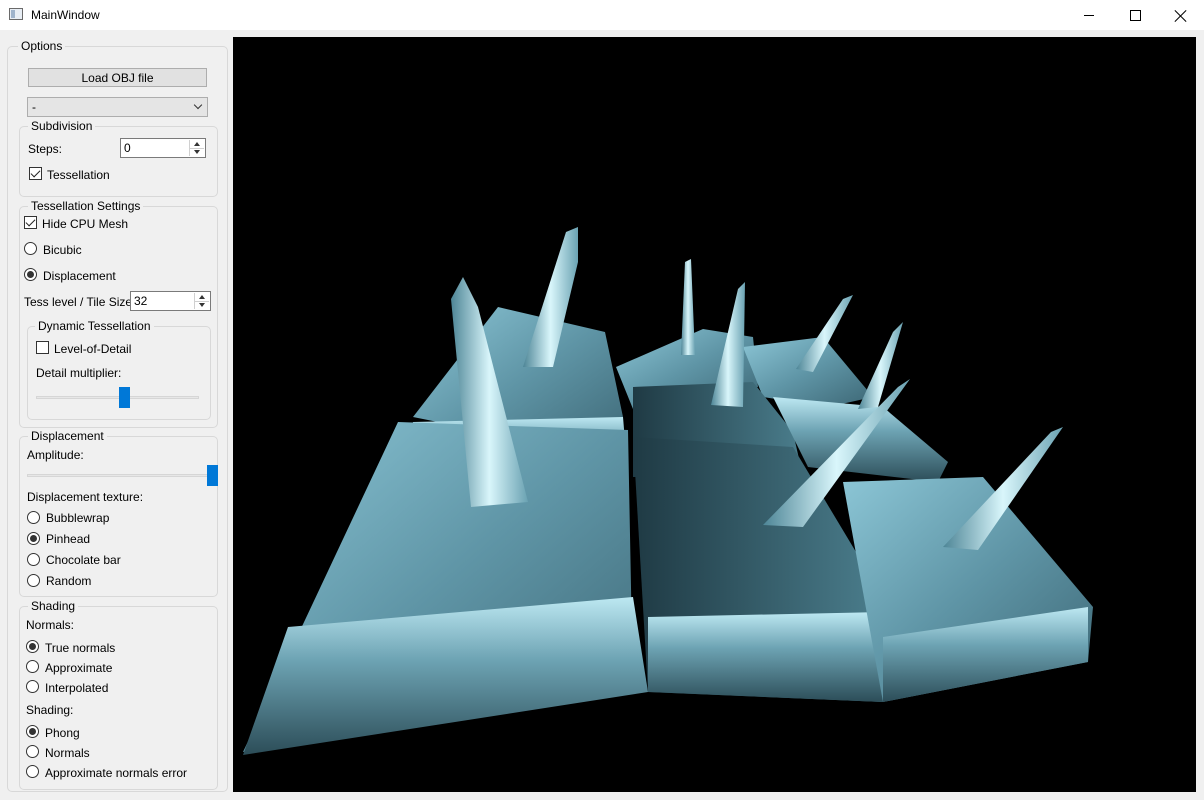 The height and width of the screenshot is (800, 1204). I want to click on subdivision-group, so click(118, 161).